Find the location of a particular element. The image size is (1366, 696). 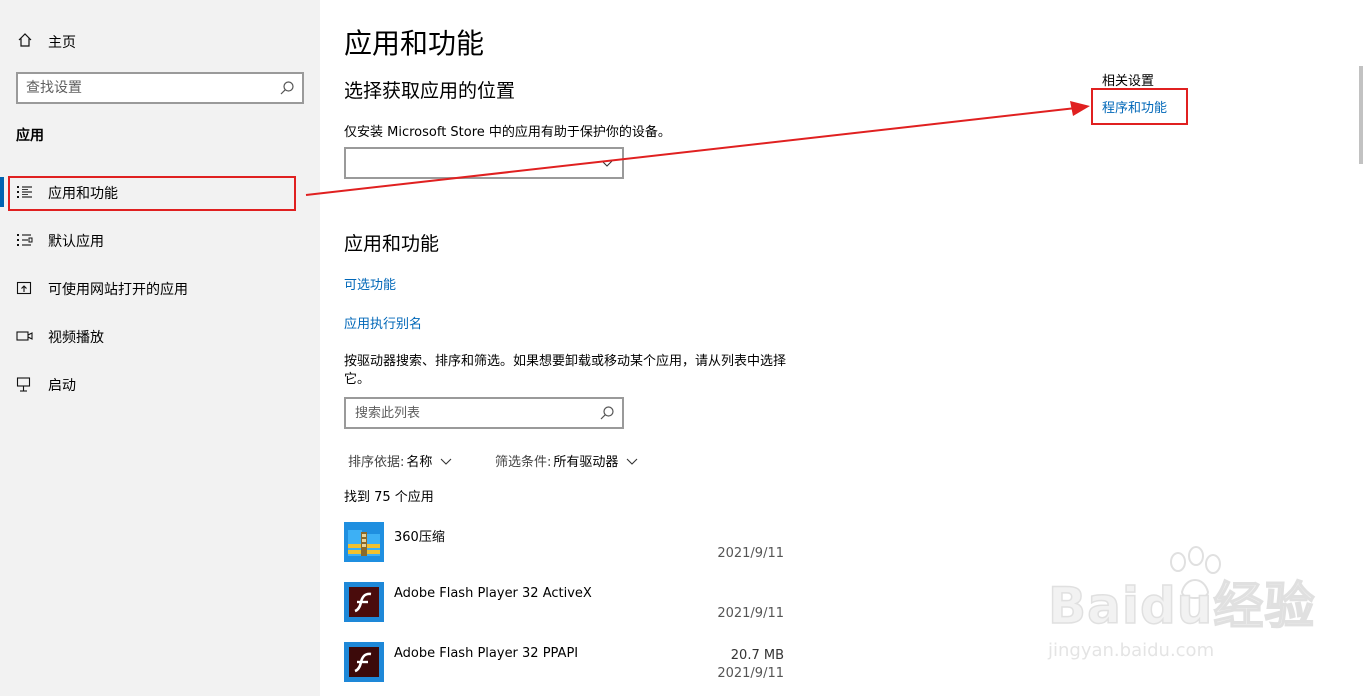

sidebar-item-label: 默认应用 is located at coordinates (76, 242).